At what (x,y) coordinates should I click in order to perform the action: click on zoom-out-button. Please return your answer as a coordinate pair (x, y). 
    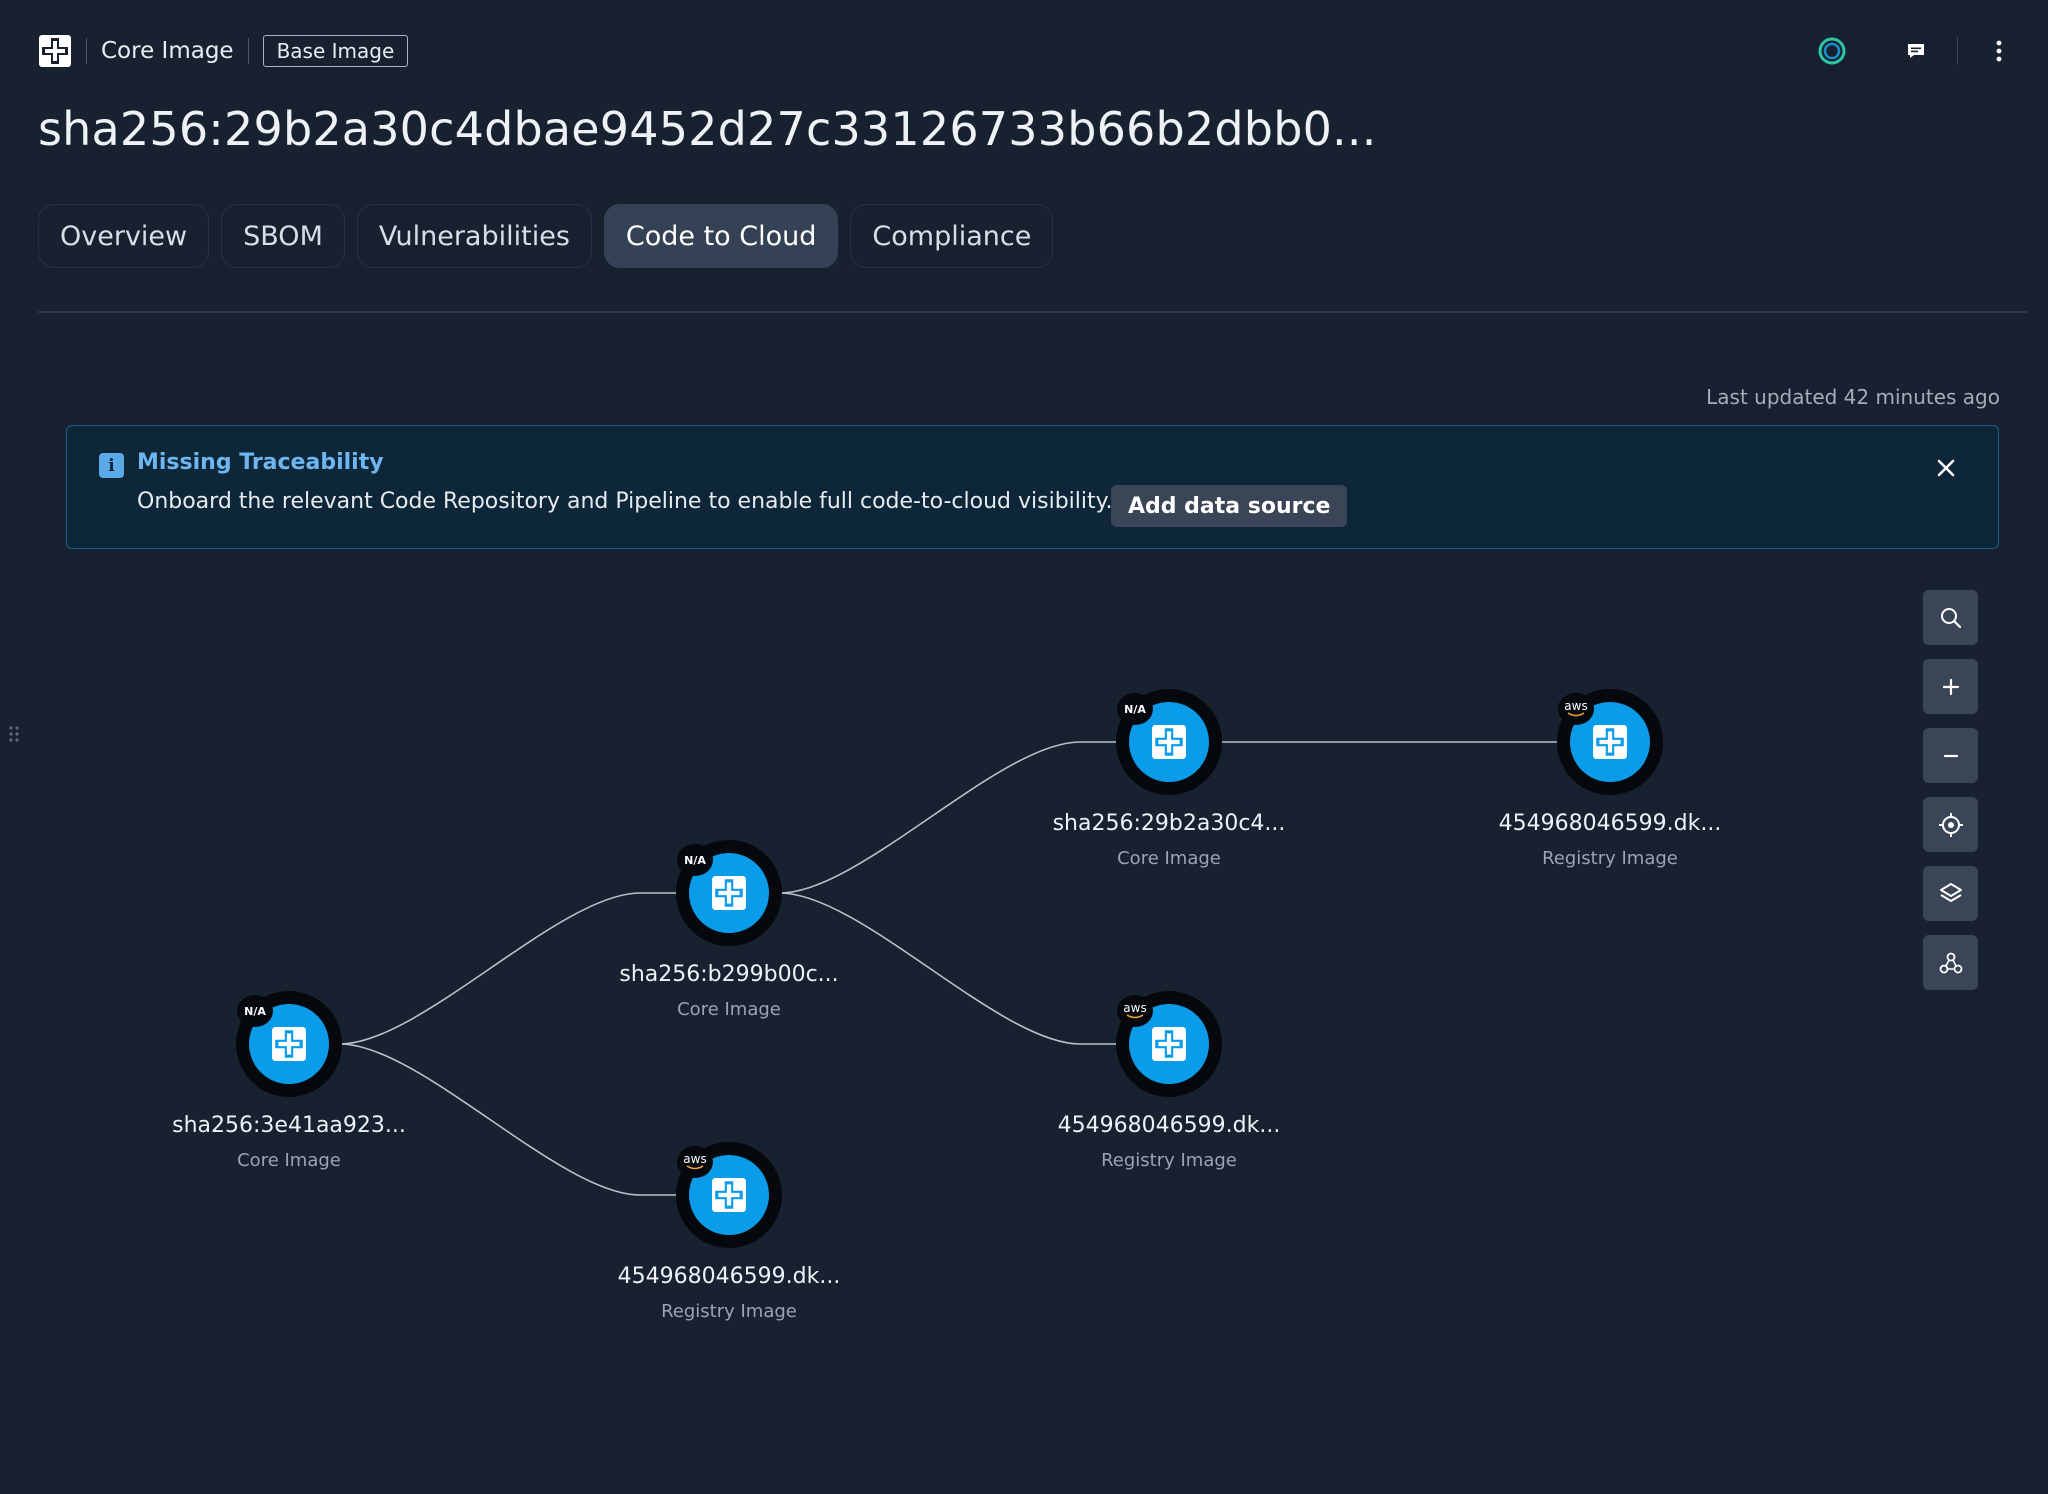
    Looking at the image, I should click on (1950, 755).